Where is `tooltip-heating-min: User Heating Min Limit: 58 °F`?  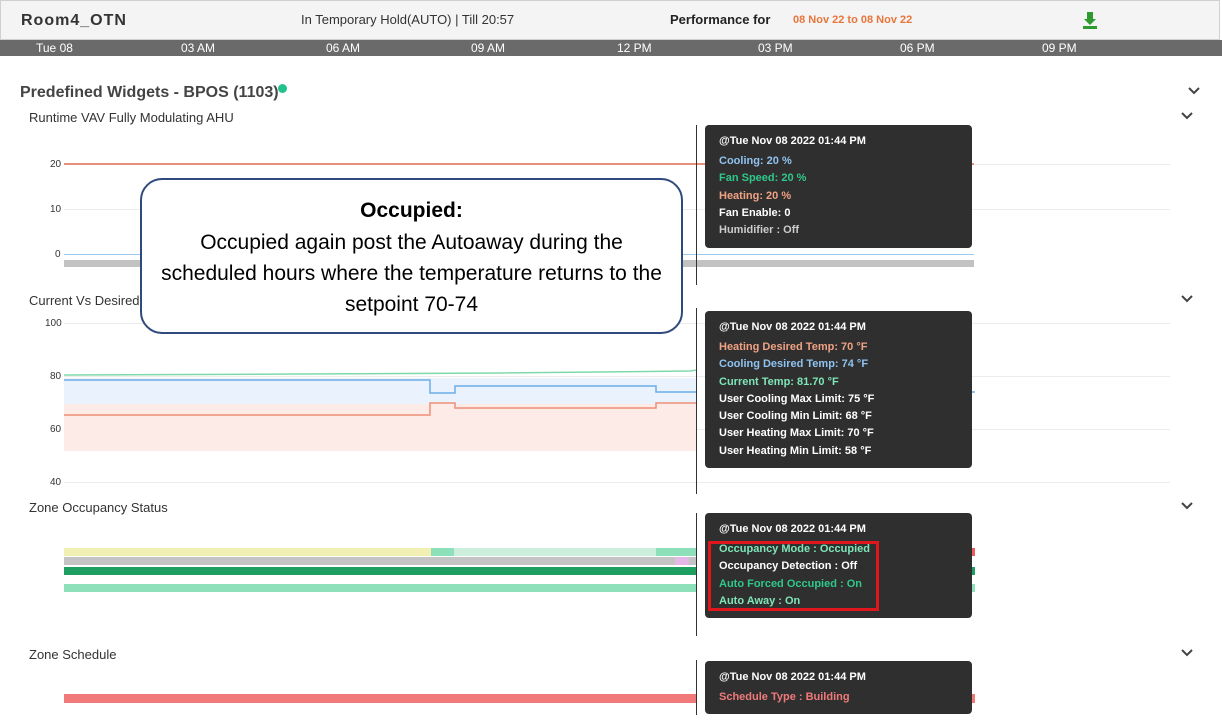
tooltip-heating-min: User Heating Min Limit: 58 °F is located at coordinates (795, 450).